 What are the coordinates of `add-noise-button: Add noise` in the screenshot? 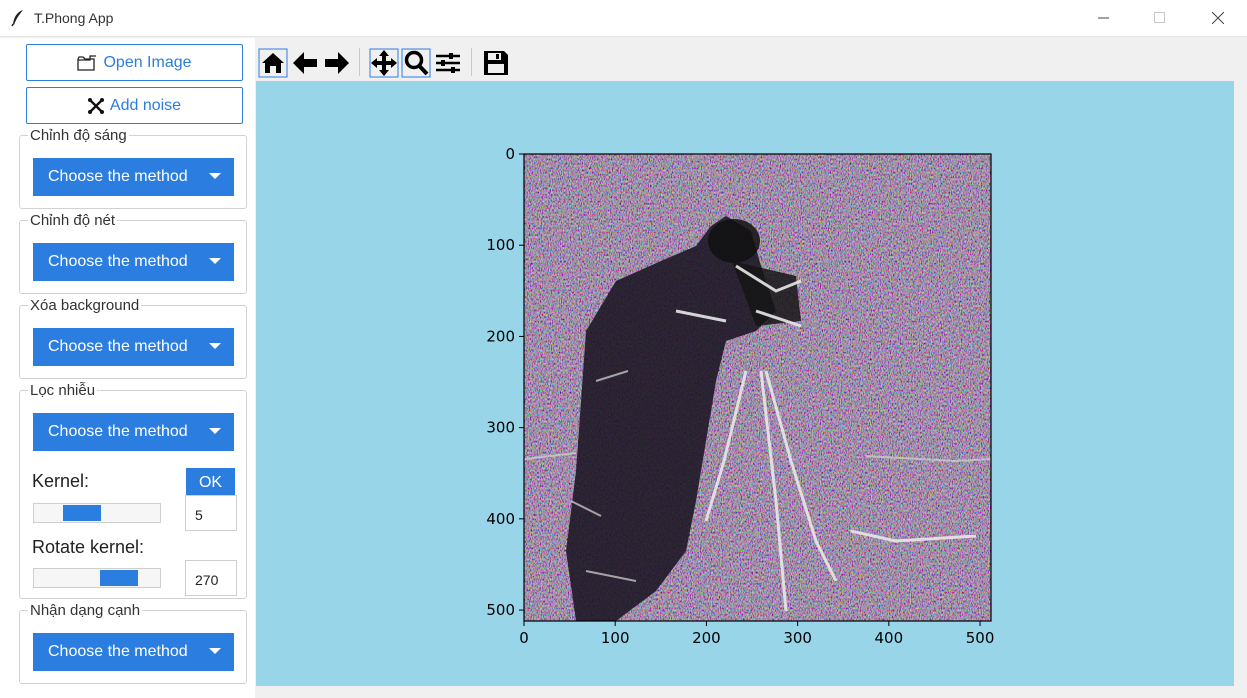 It's located at (134, 105).